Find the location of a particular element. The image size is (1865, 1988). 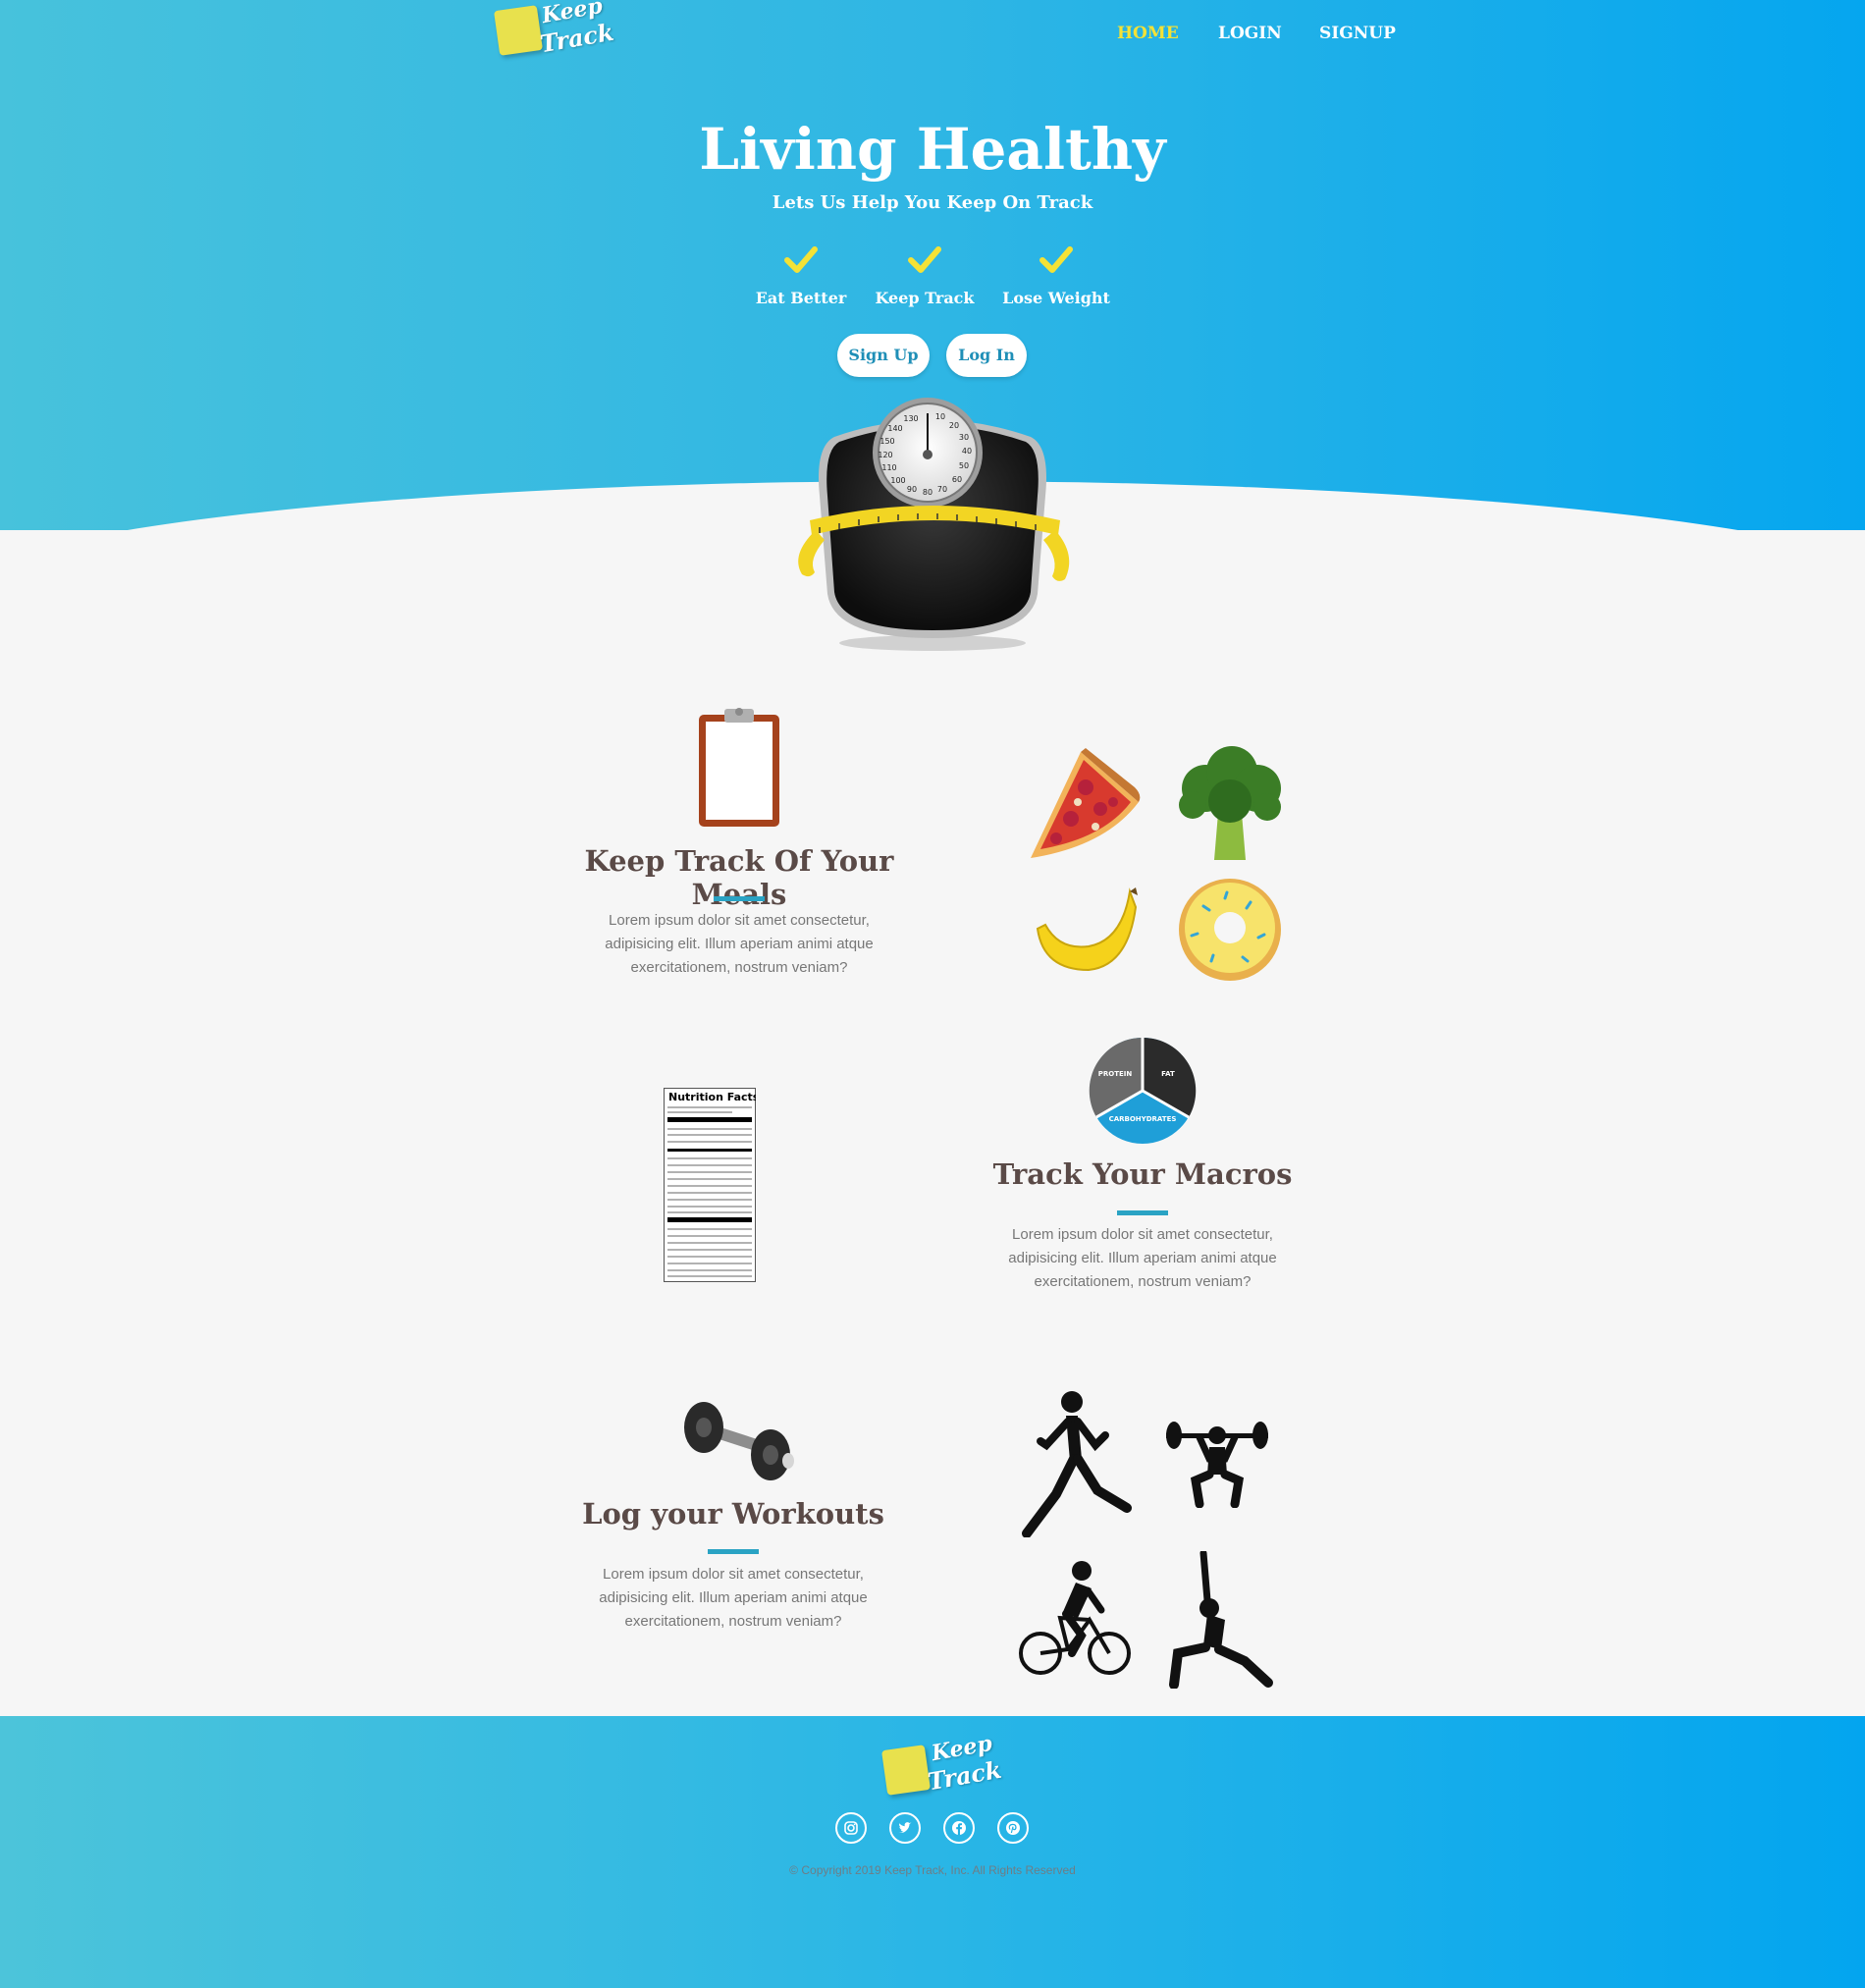

twitter-icon is located at coordinates (905, 1828).